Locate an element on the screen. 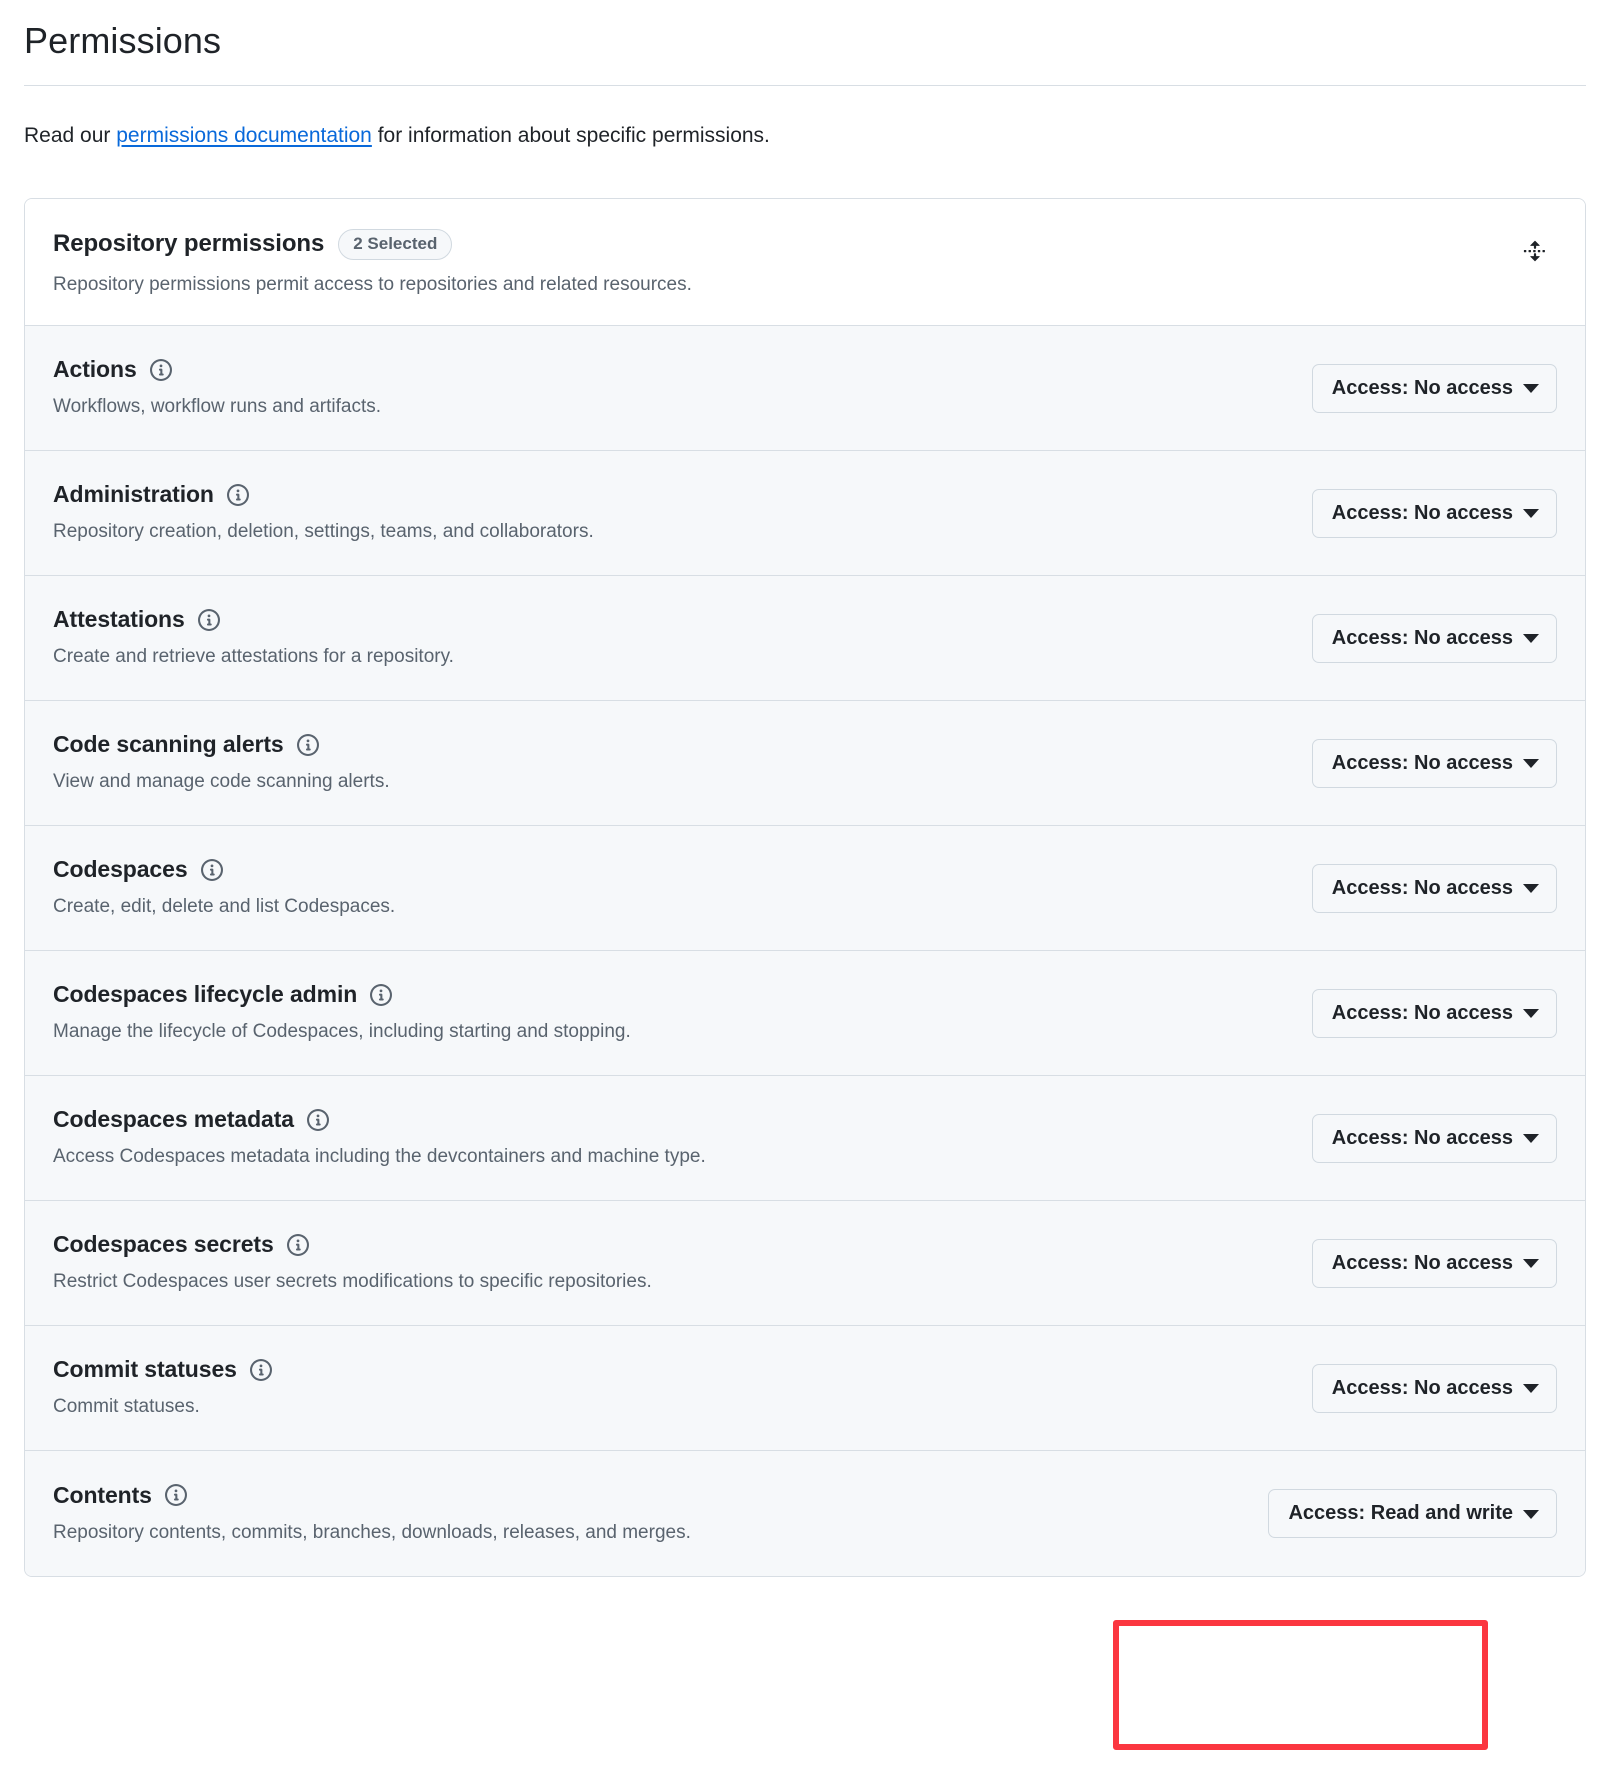 This screenshot has width=1610, height=1780. contents-access-dropdown: Access: Read and write is located at coordinates (1412, 1514).